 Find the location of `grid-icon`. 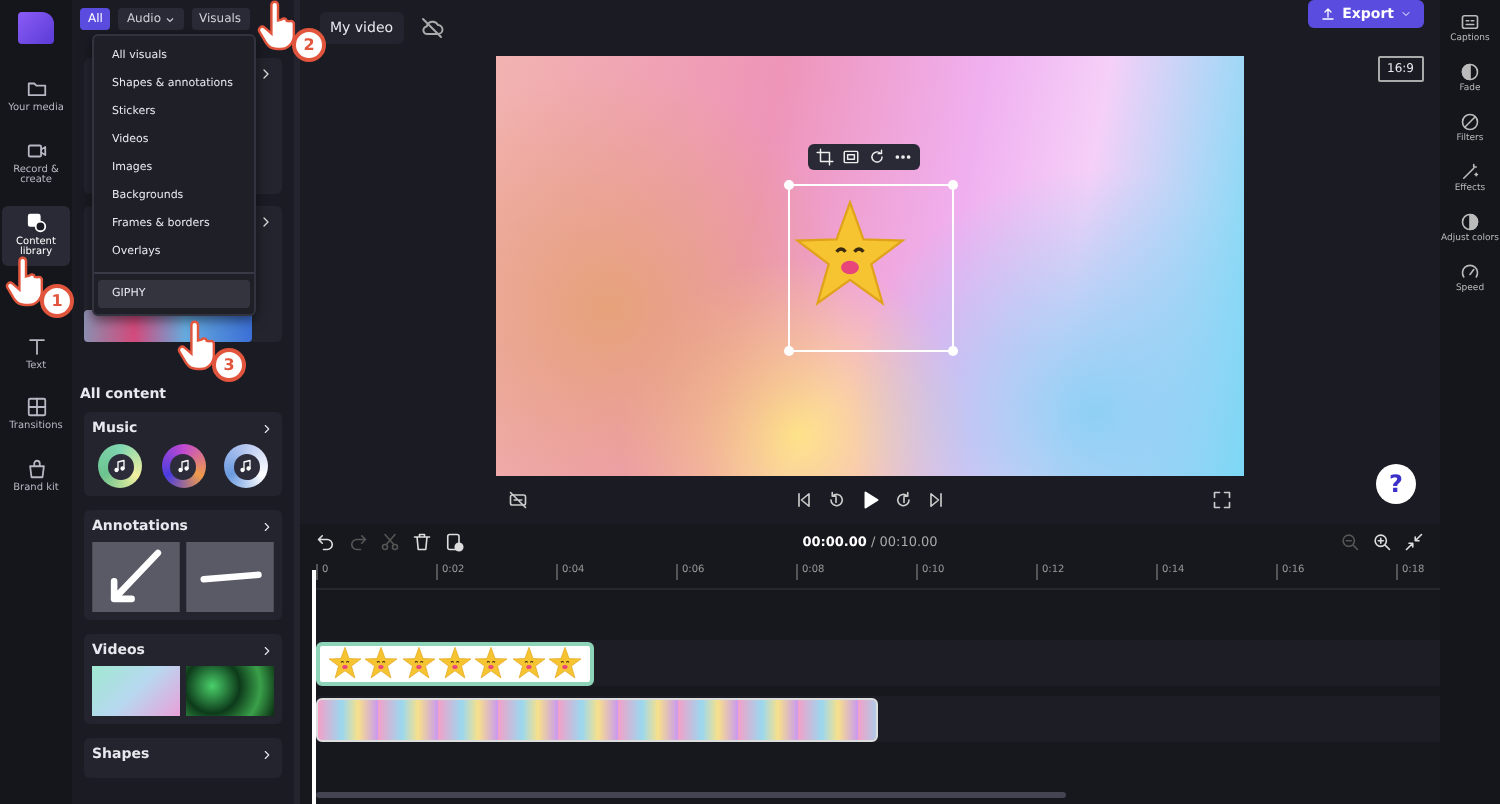

grid-icon is located at coordinates (36, 407).